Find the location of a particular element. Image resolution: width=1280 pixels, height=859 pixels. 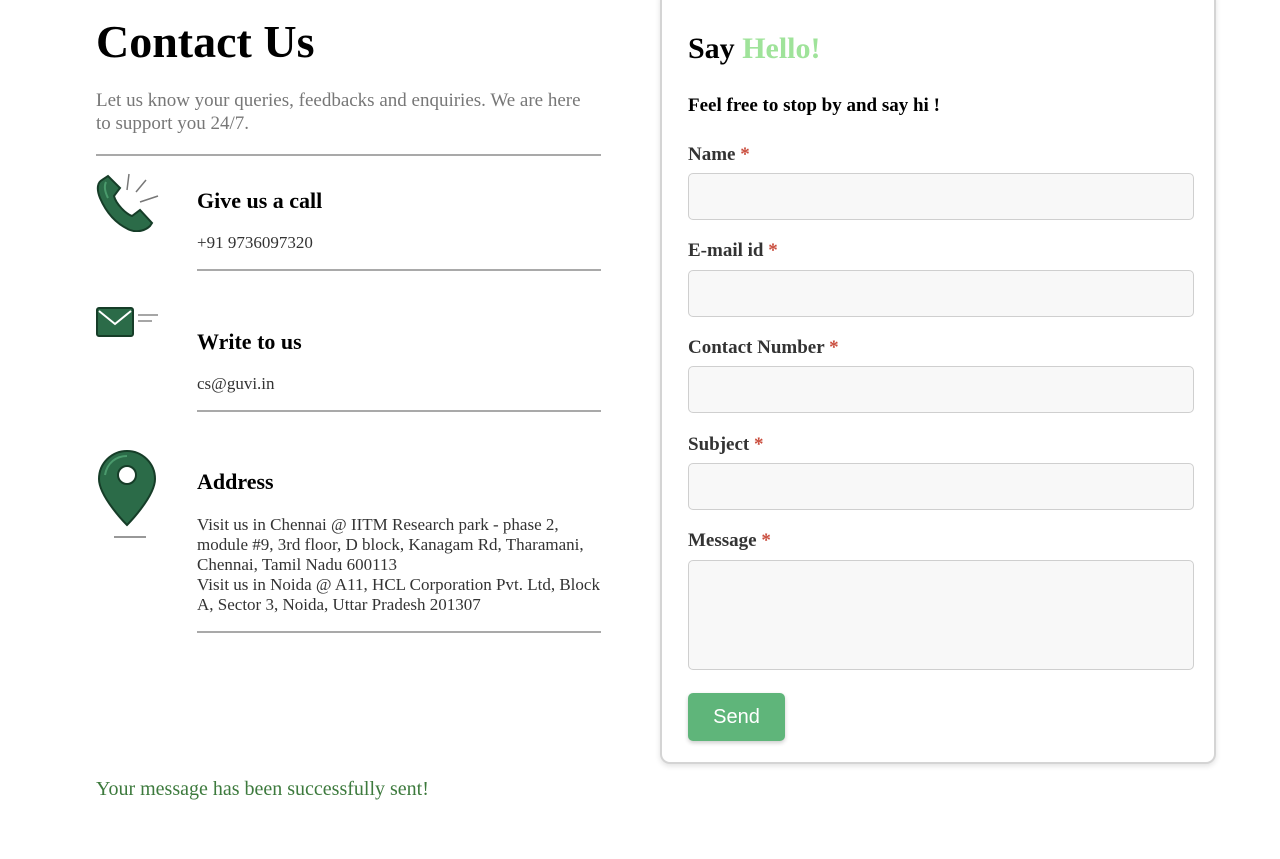

form-subtitle: Feel free to stop by and say hi ! is located at coordinates (814, 105).